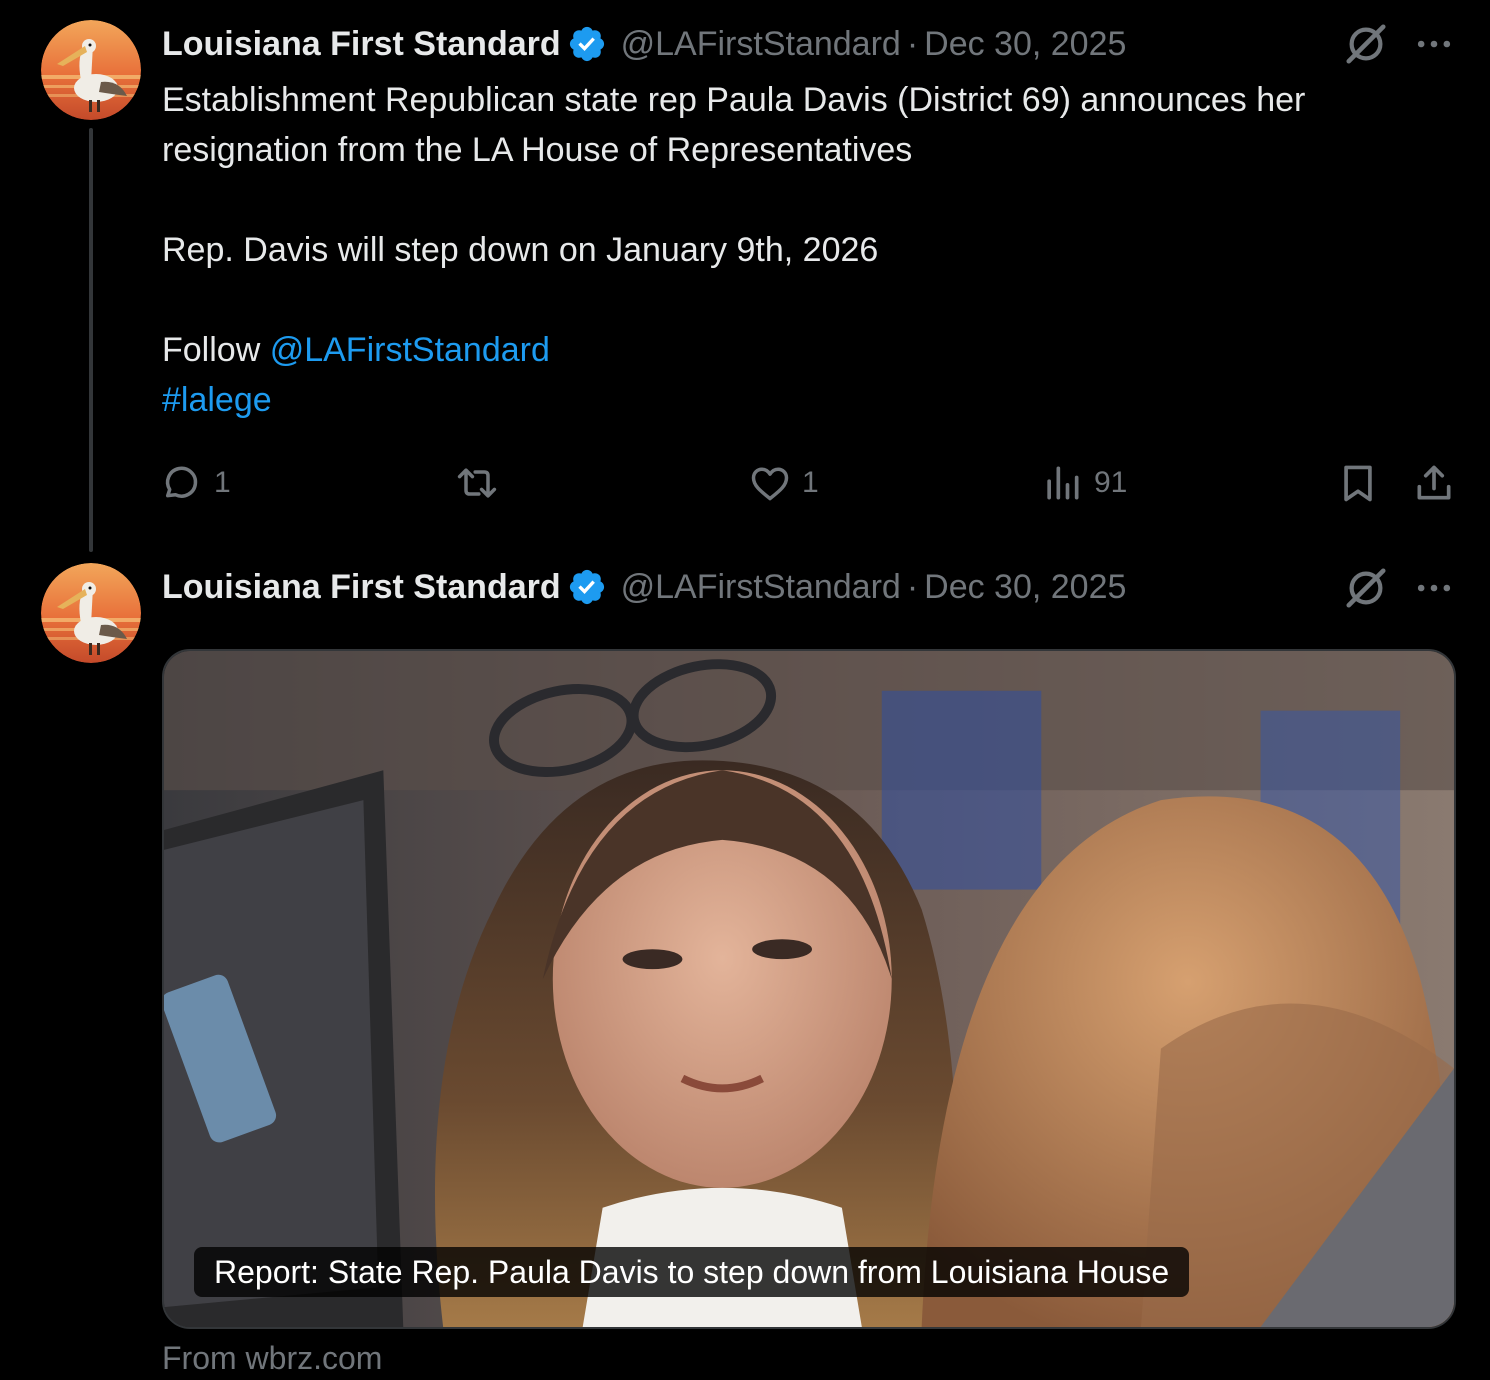 The height and width of the screenshot is (1380, 1490). I want to click on retweet-icon, so click(477, 483).